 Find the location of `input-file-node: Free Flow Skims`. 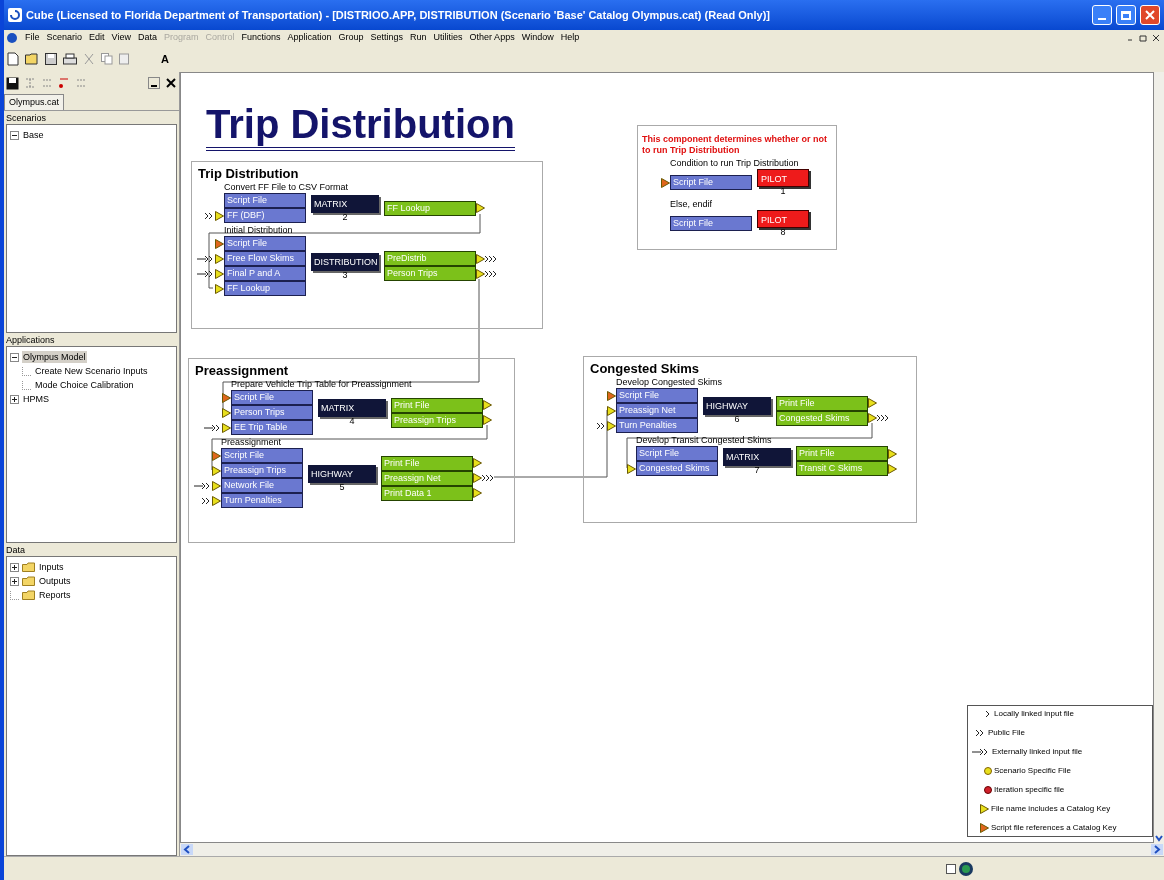

input-file-node: Free Flow Skims is located at coordinates (265, 258).